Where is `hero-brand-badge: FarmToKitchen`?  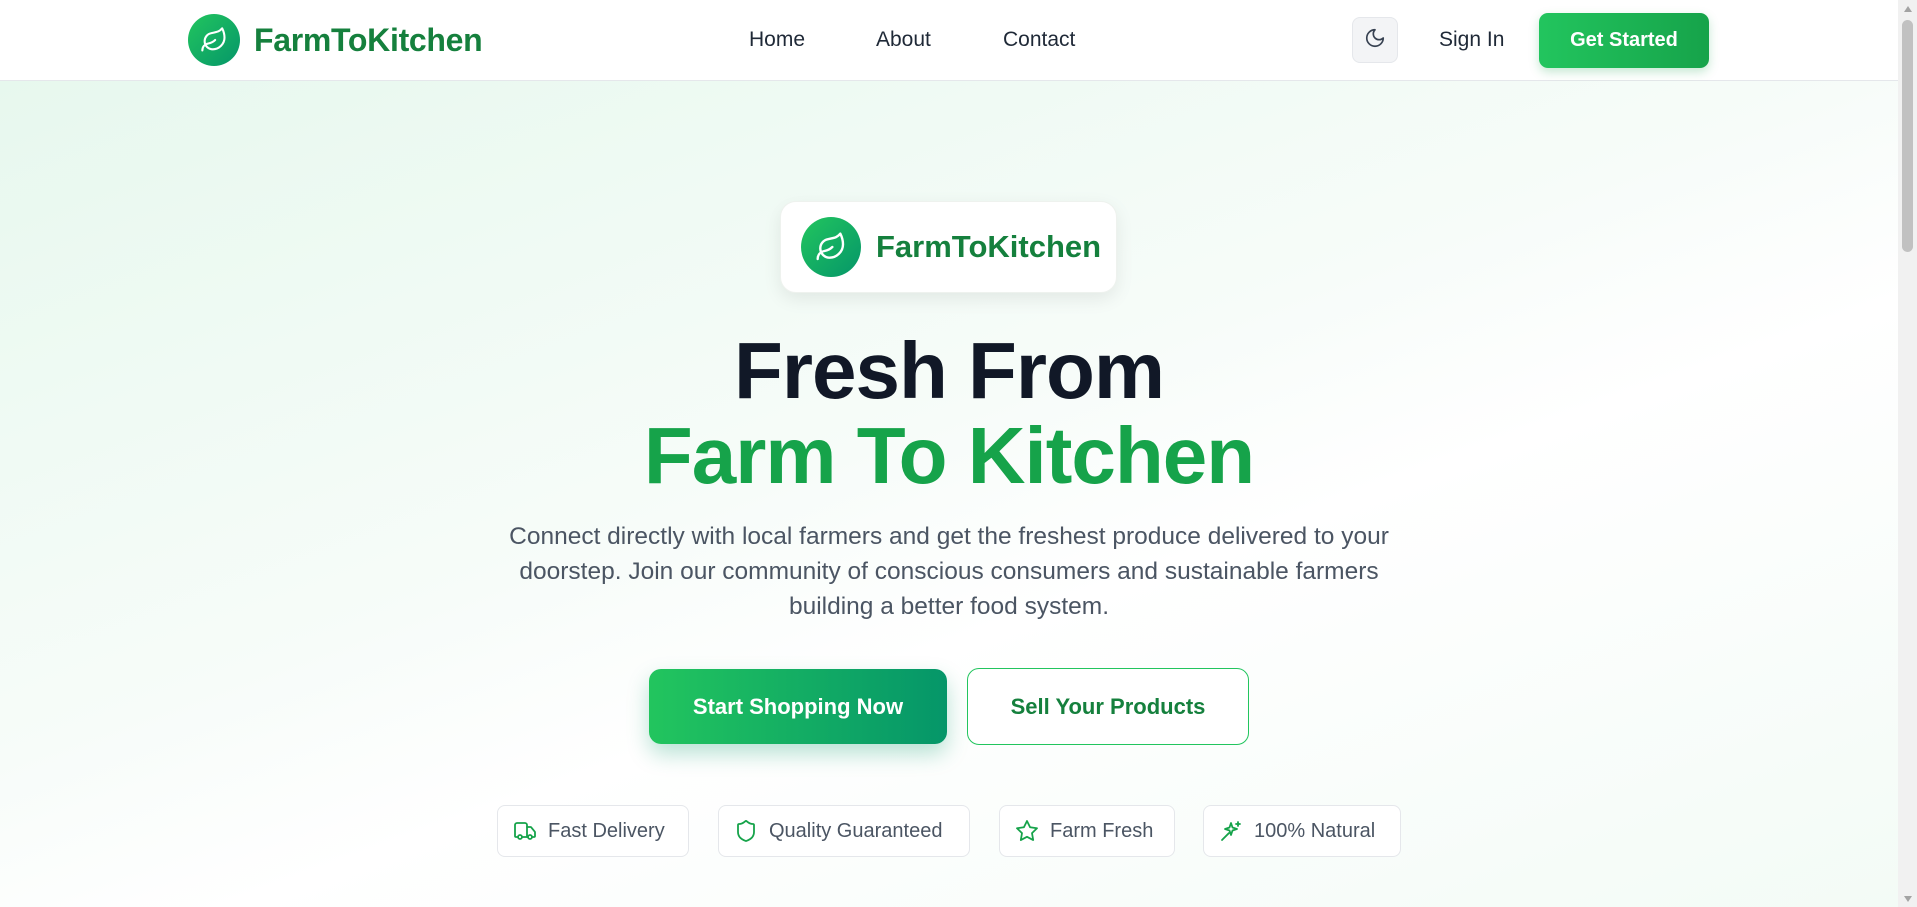
hero-brand-badge: FarmToKitchen is located at coordinates (948, 247).